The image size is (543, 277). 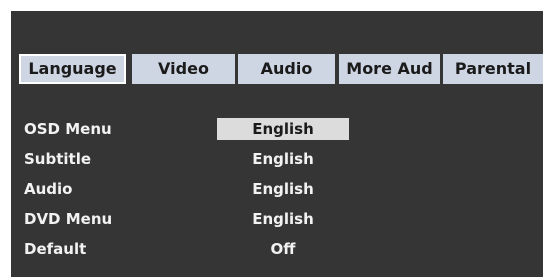 What do you see at coordinates (283, 219) in the screenshot?
I see `setting-value-dvd-menu: English` at bounding box center [283, 219].